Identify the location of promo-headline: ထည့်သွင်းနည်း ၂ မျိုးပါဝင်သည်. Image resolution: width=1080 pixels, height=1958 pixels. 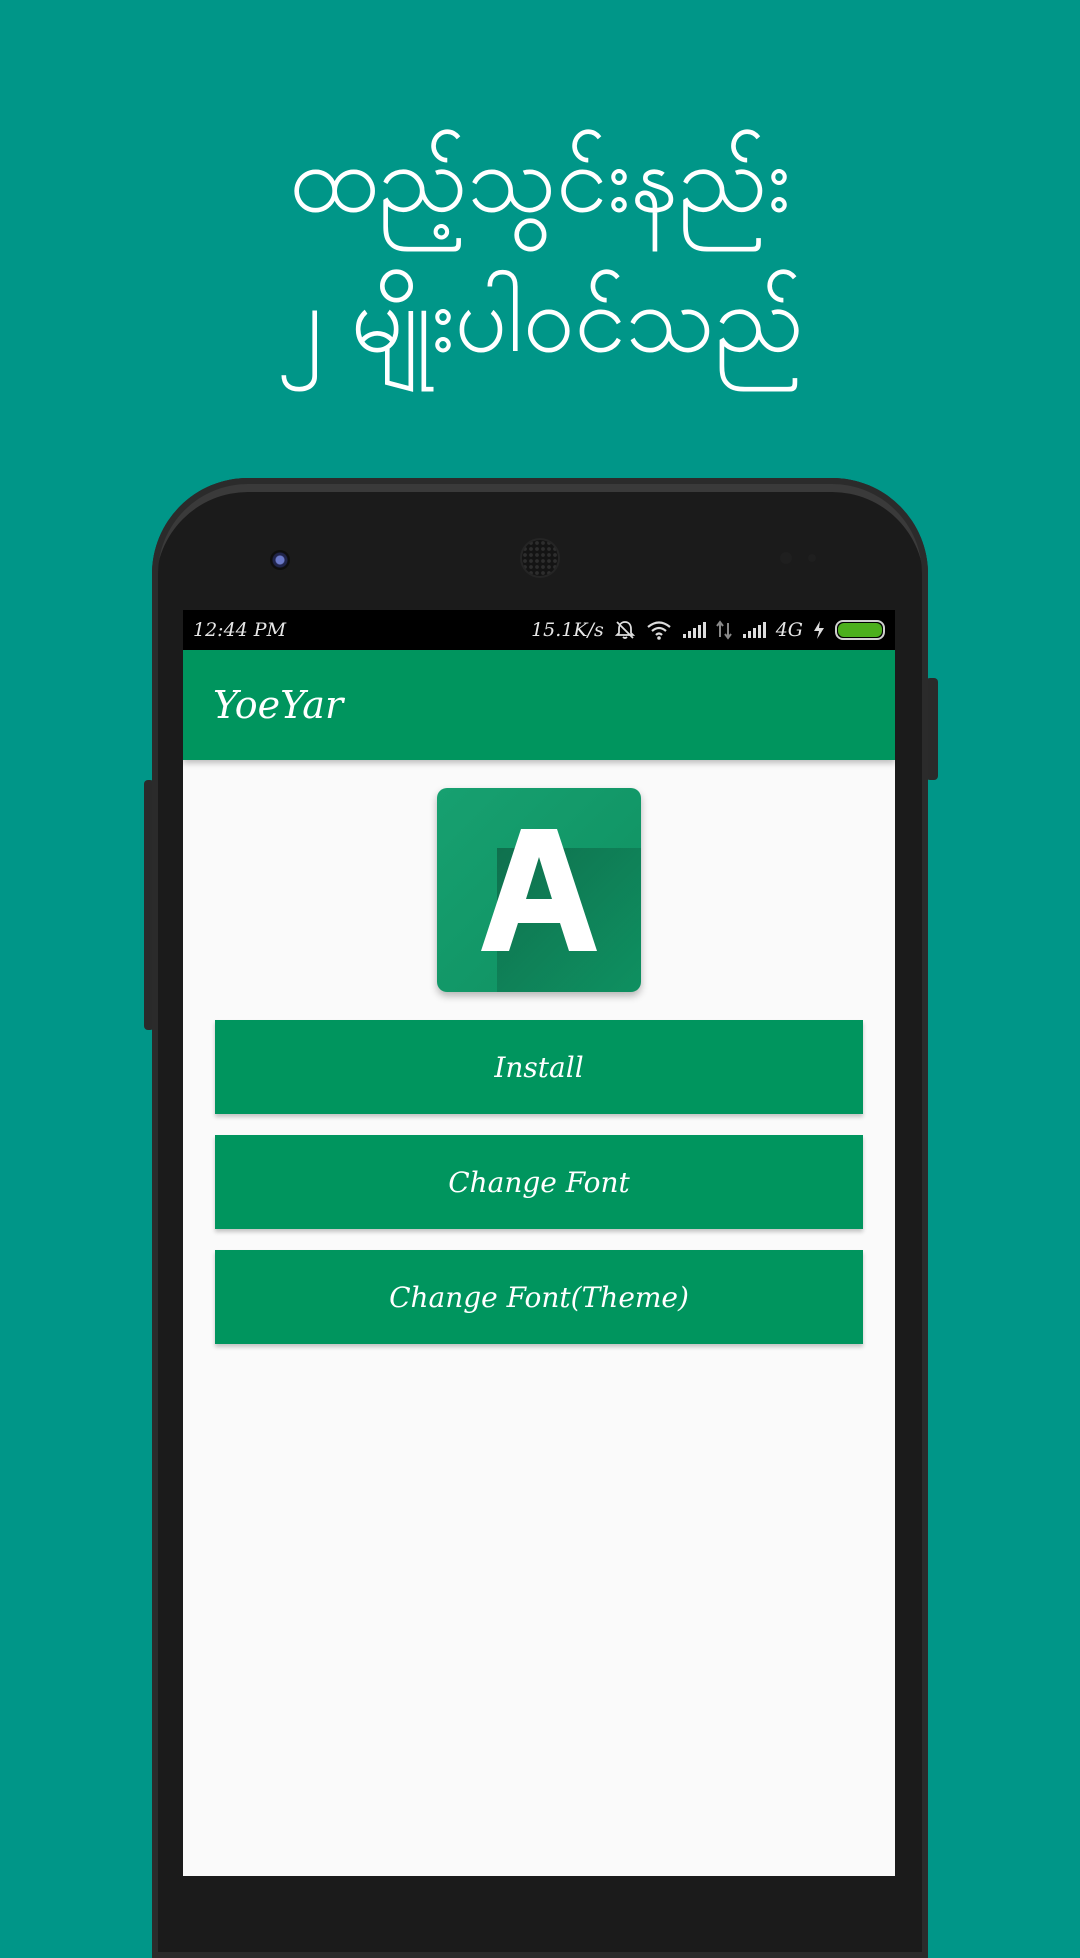
(540, 250).